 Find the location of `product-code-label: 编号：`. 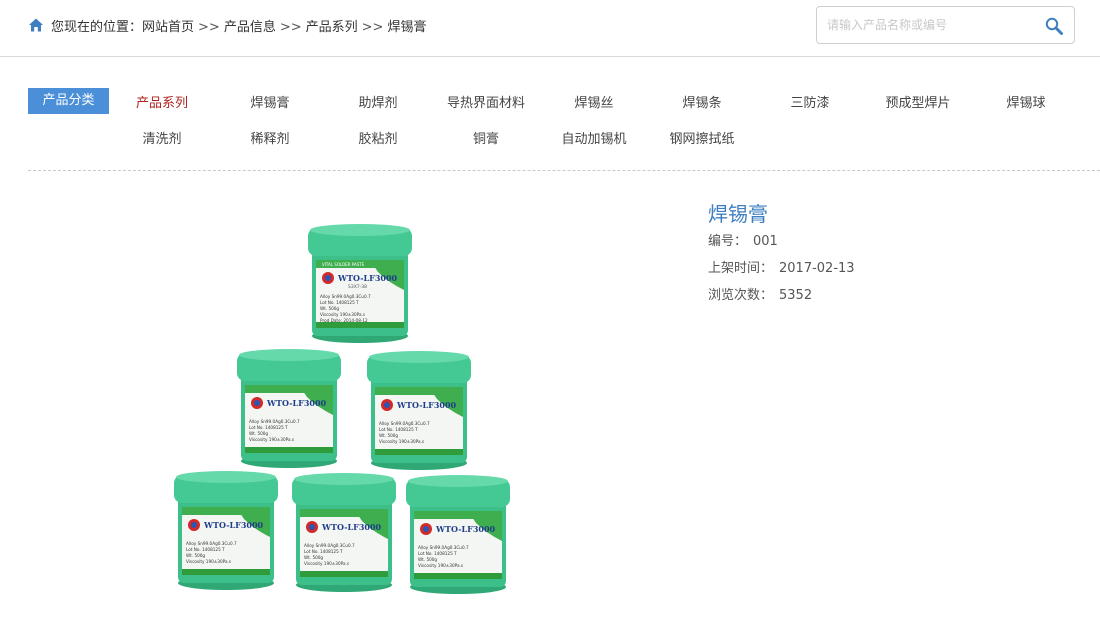

product-code-label: 编号： is located at coordinates (728, 241).